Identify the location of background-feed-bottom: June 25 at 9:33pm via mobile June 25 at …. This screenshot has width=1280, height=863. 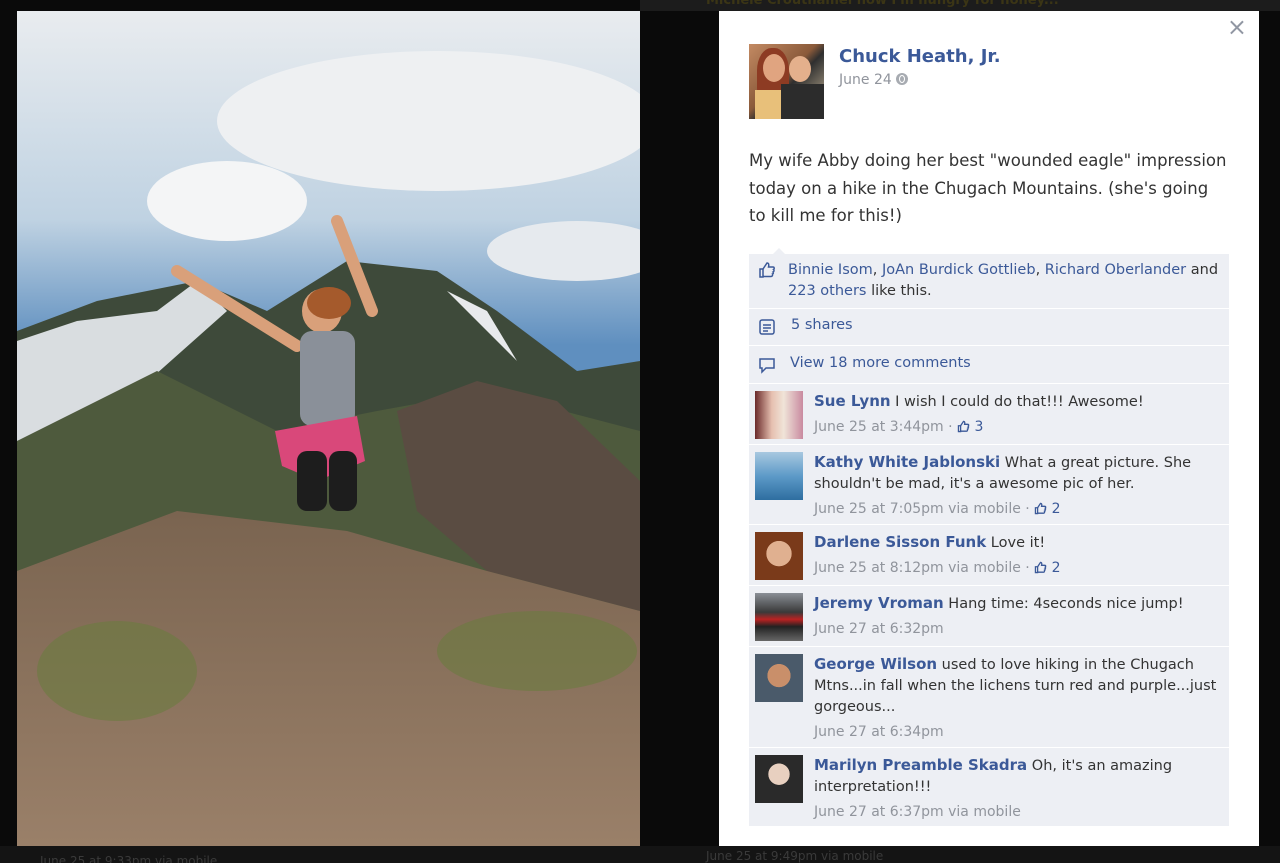
(640, 854).